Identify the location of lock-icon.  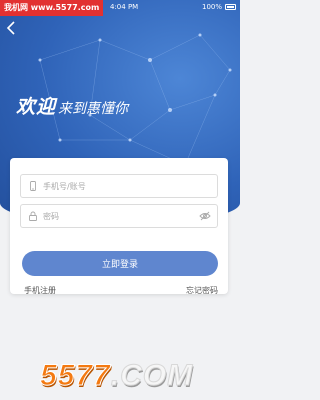
(33, 216).